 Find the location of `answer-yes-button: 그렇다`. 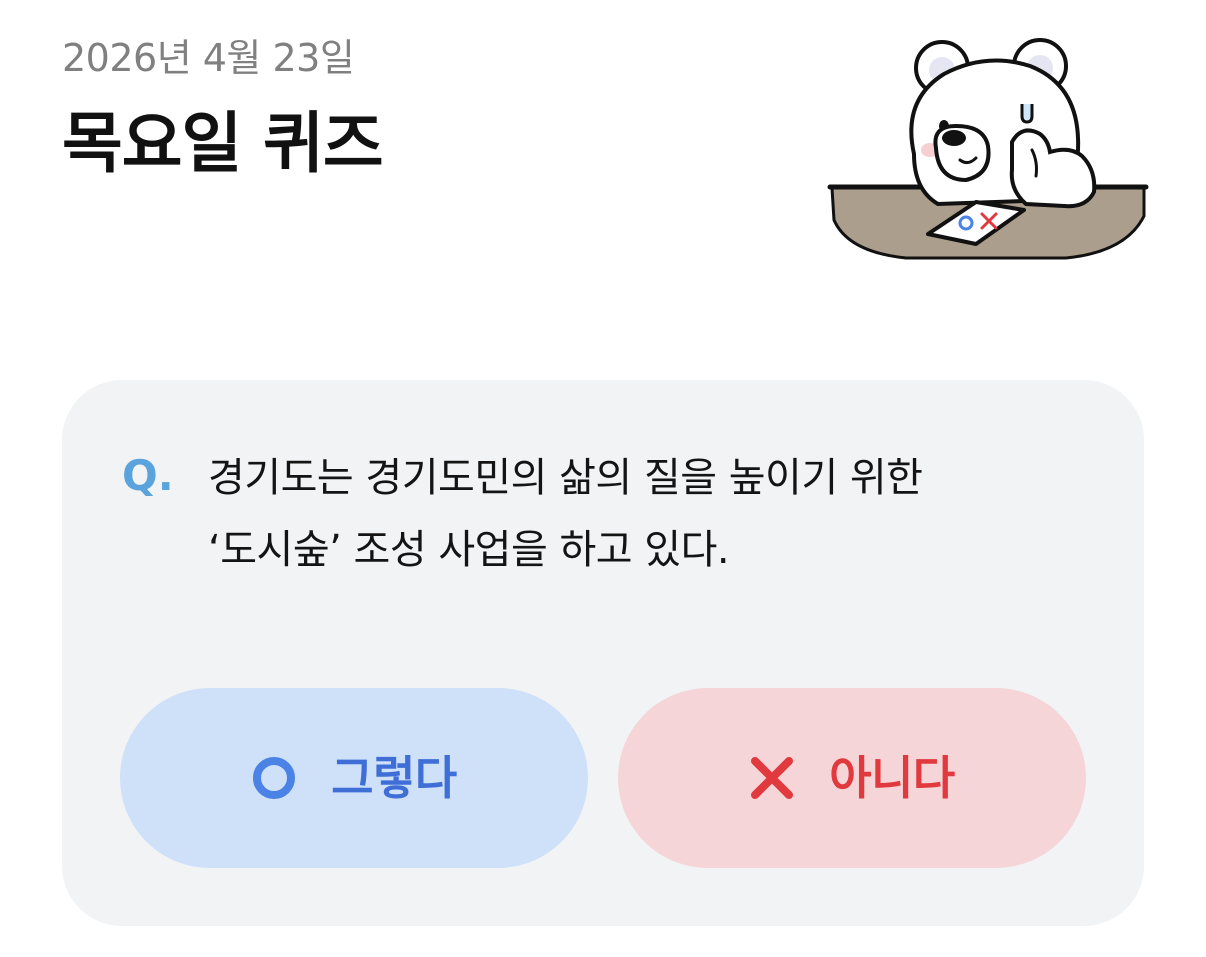

answer-yes-button: 그렇다 is located at coordinates (354, 778).